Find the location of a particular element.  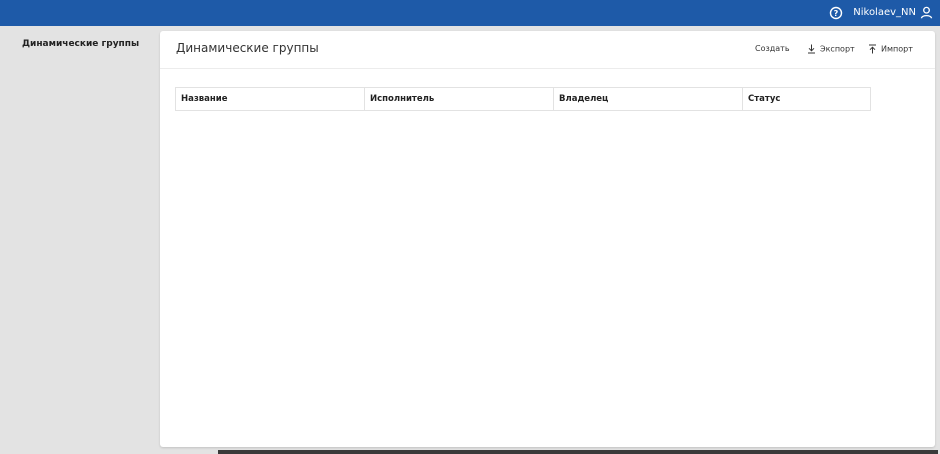

upload-icon is located at coordinates (872, 49).